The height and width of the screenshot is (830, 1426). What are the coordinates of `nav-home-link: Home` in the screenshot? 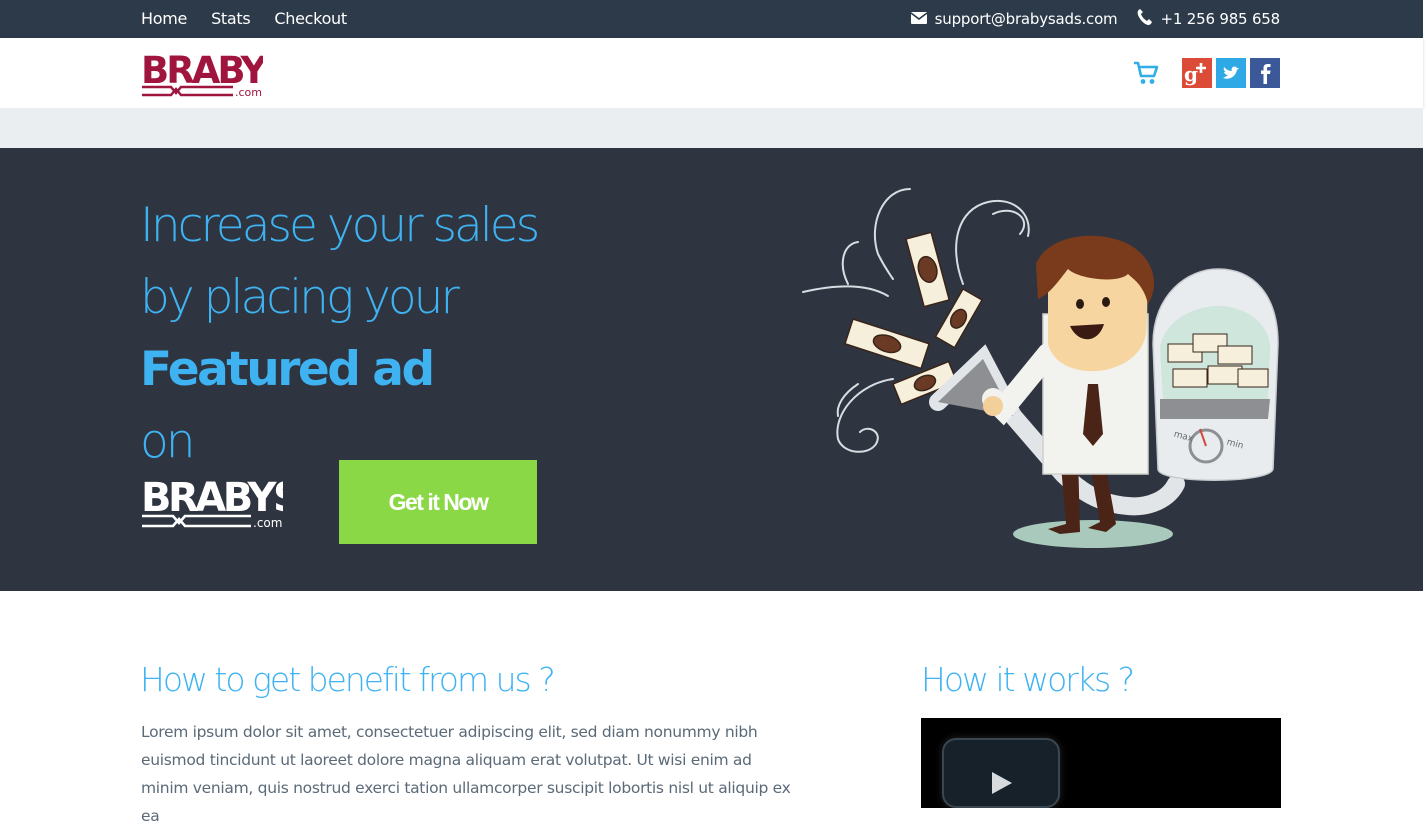 It's located at (164, 18).